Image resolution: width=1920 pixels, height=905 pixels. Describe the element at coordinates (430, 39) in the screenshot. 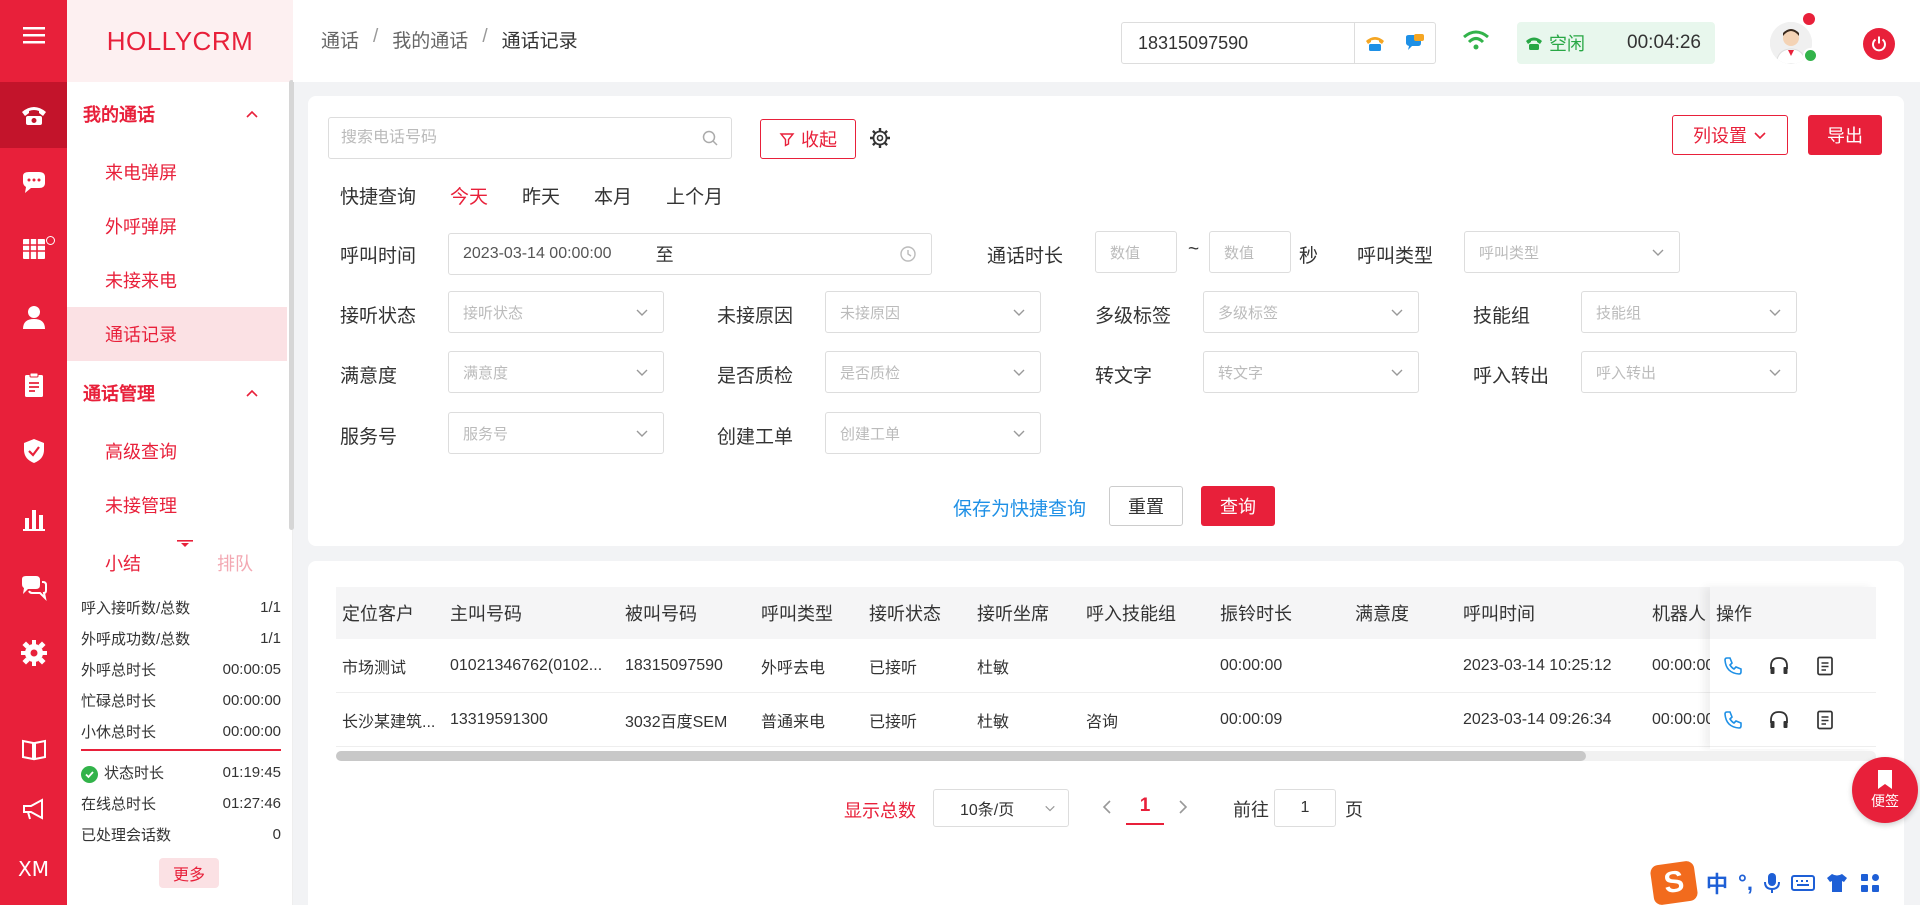

I see `breadcrumb-item: 我的通话` at that location.